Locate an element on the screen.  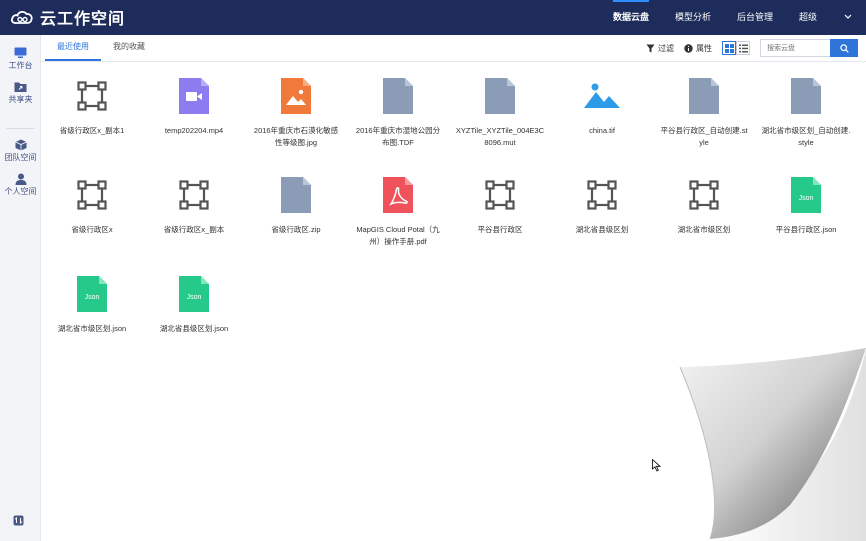
app-logo: 云工作空间 is located at coordinates (67, 17).